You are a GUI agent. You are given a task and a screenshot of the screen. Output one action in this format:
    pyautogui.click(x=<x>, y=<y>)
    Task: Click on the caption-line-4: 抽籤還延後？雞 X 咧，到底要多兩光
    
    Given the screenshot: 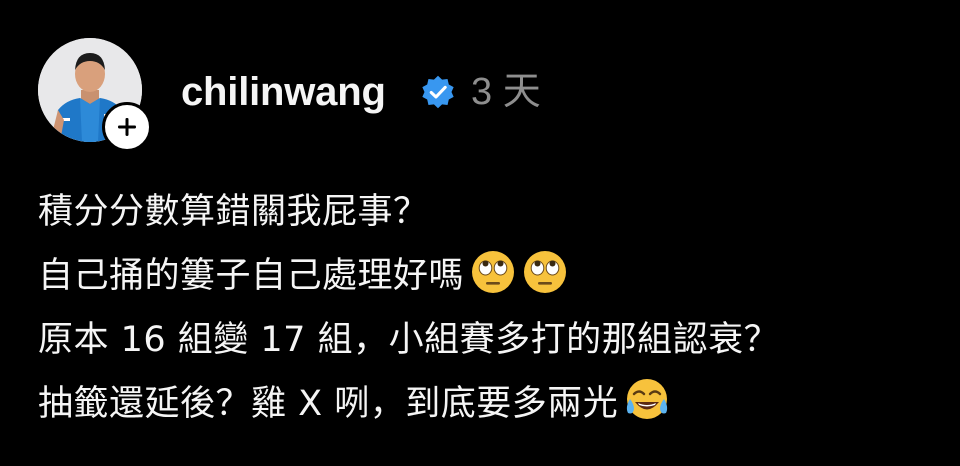 What is the action you would take?
    pyautogui.click(x=493, y=404)
    